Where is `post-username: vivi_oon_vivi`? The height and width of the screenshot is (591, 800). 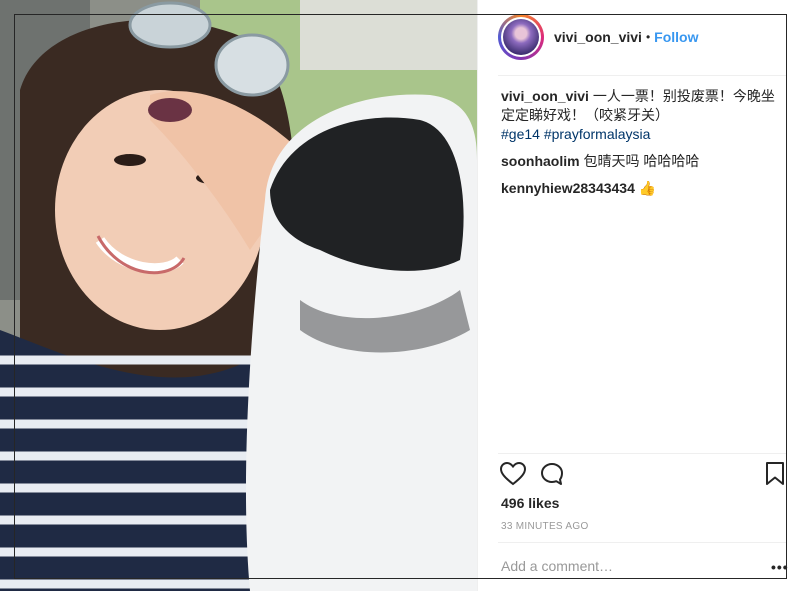 post-username: vivi_oon_vivi is located at coordinates (598, 37).